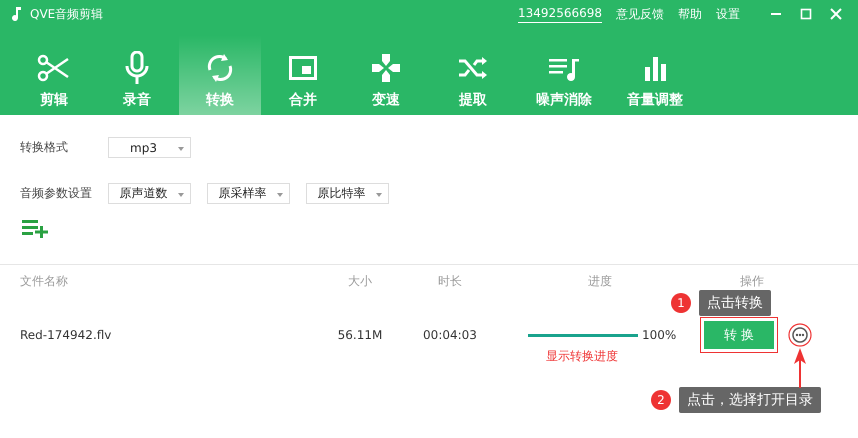  Describe the element at coordinates (836, 14) in the screenshot. I see `close-icon` at that location.